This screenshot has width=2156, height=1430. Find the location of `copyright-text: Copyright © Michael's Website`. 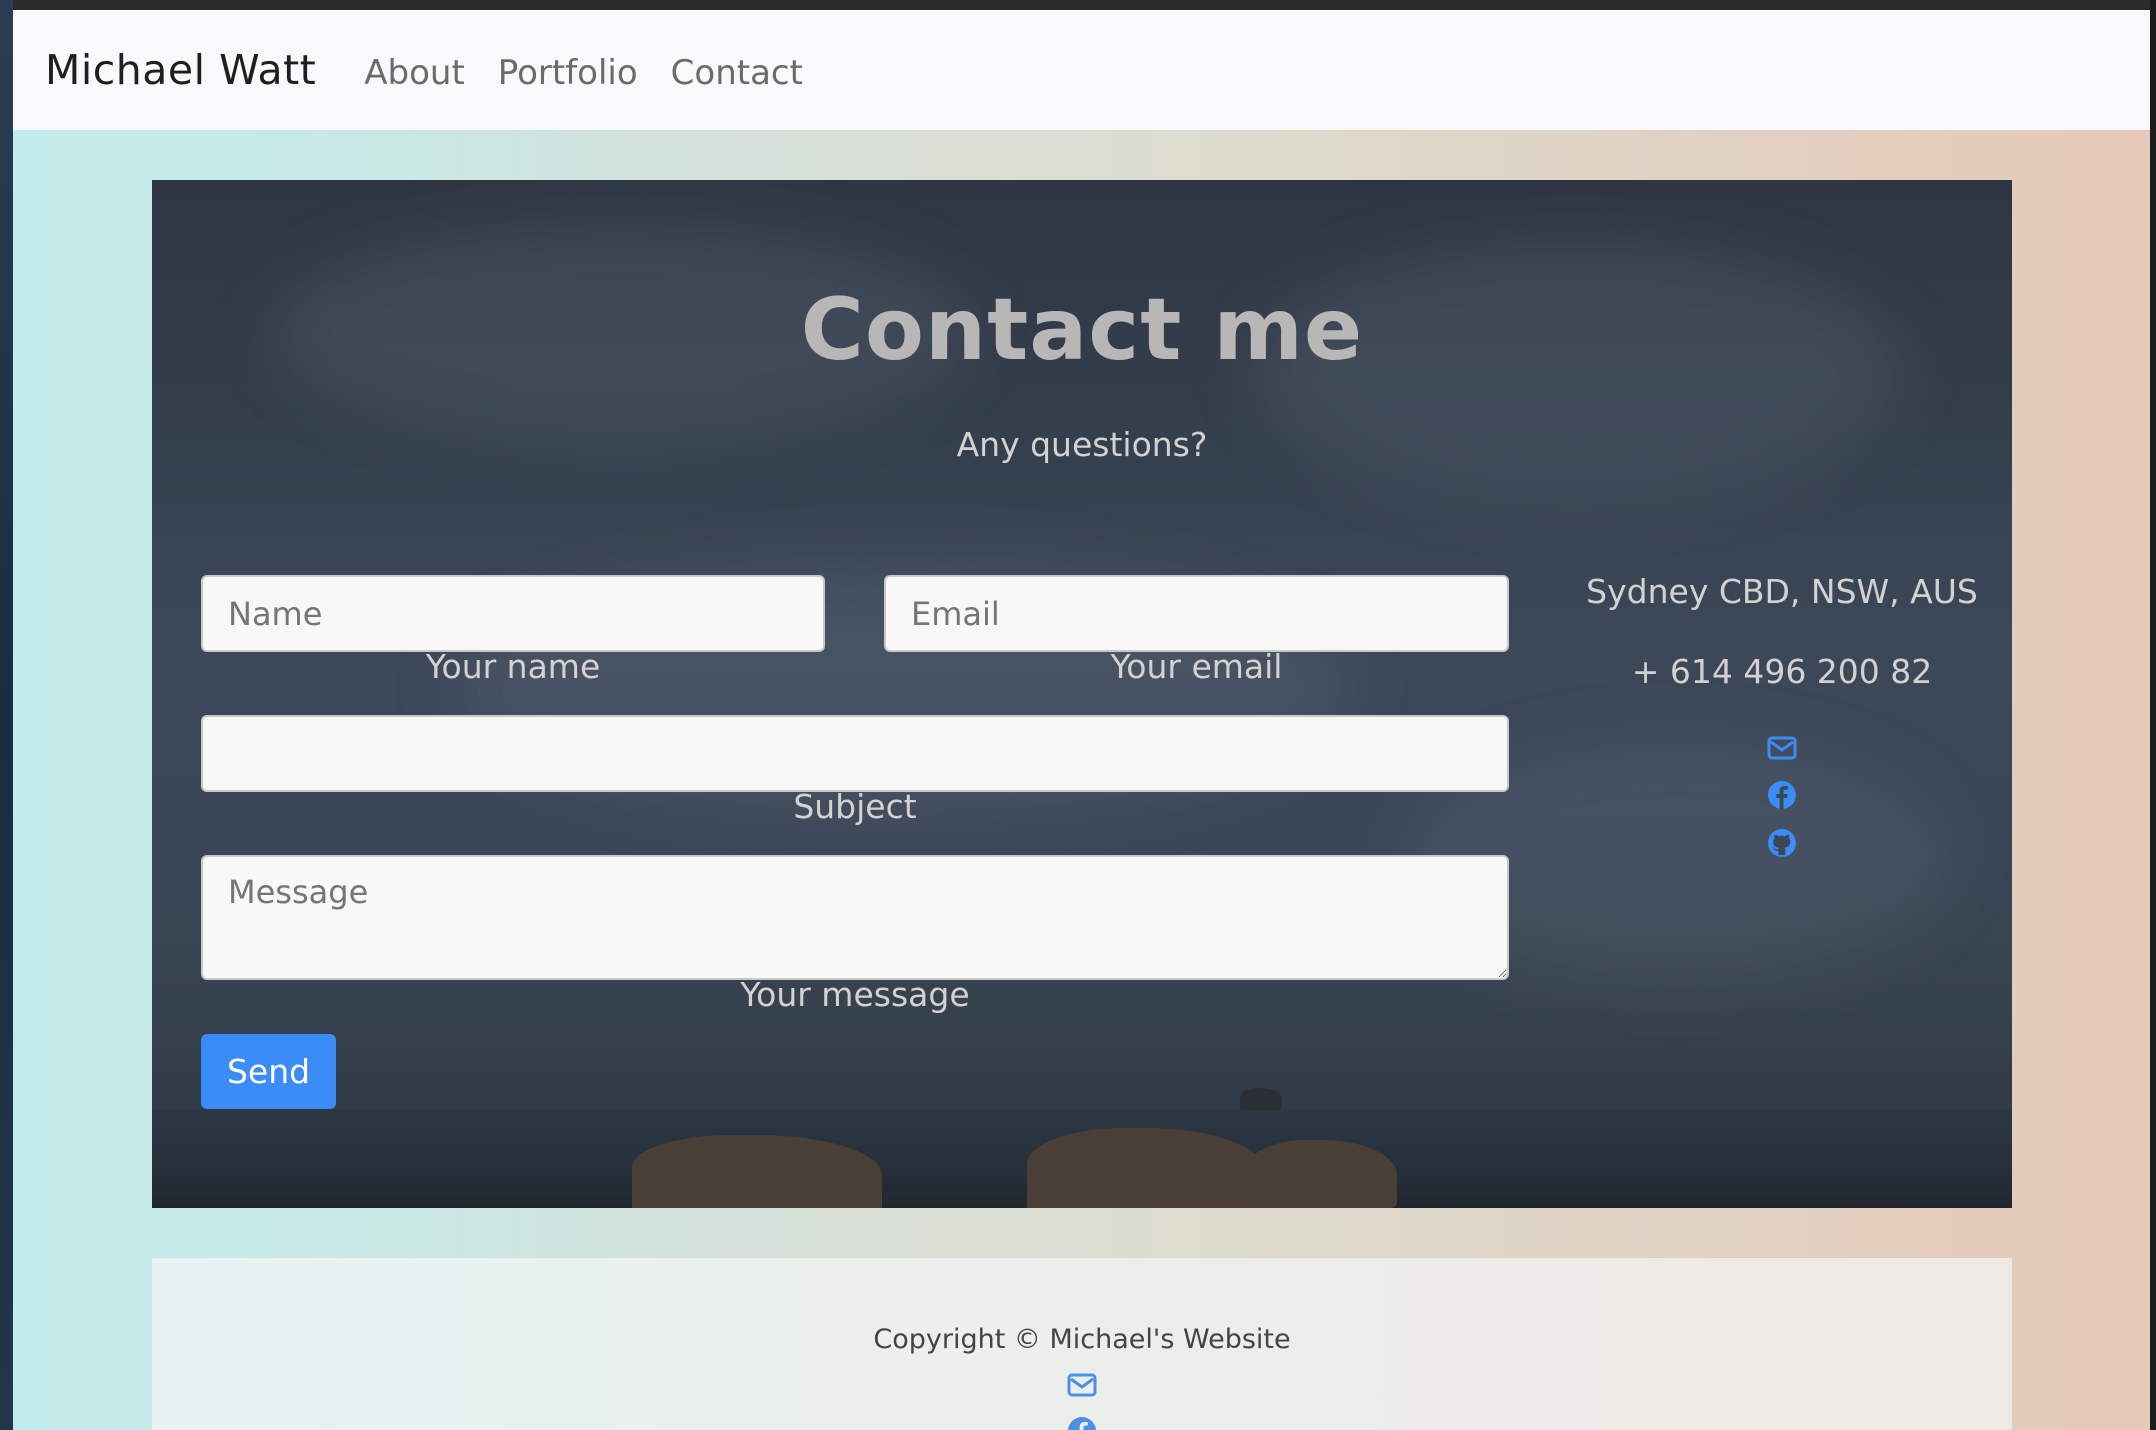

copyright-text: Copyright © Michael's Website is located at coordinates (1082, 1339).